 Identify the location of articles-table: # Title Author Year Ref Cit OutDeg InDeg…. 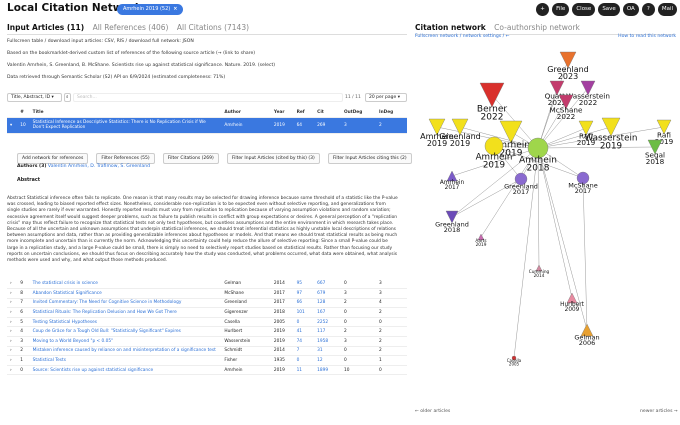
(207, 121).